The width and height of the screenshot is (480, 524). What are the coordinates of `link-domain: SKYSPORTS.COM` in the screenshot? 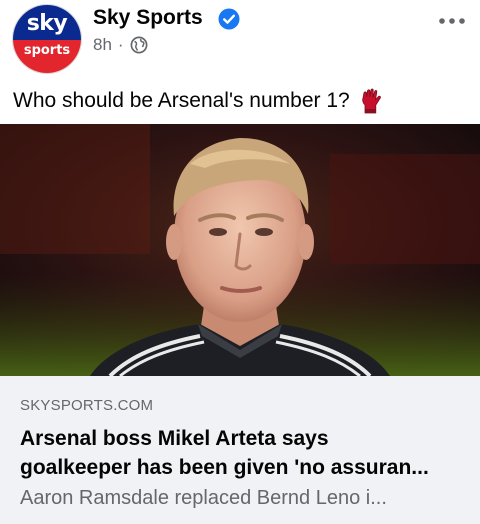 It's located at (87, 405).